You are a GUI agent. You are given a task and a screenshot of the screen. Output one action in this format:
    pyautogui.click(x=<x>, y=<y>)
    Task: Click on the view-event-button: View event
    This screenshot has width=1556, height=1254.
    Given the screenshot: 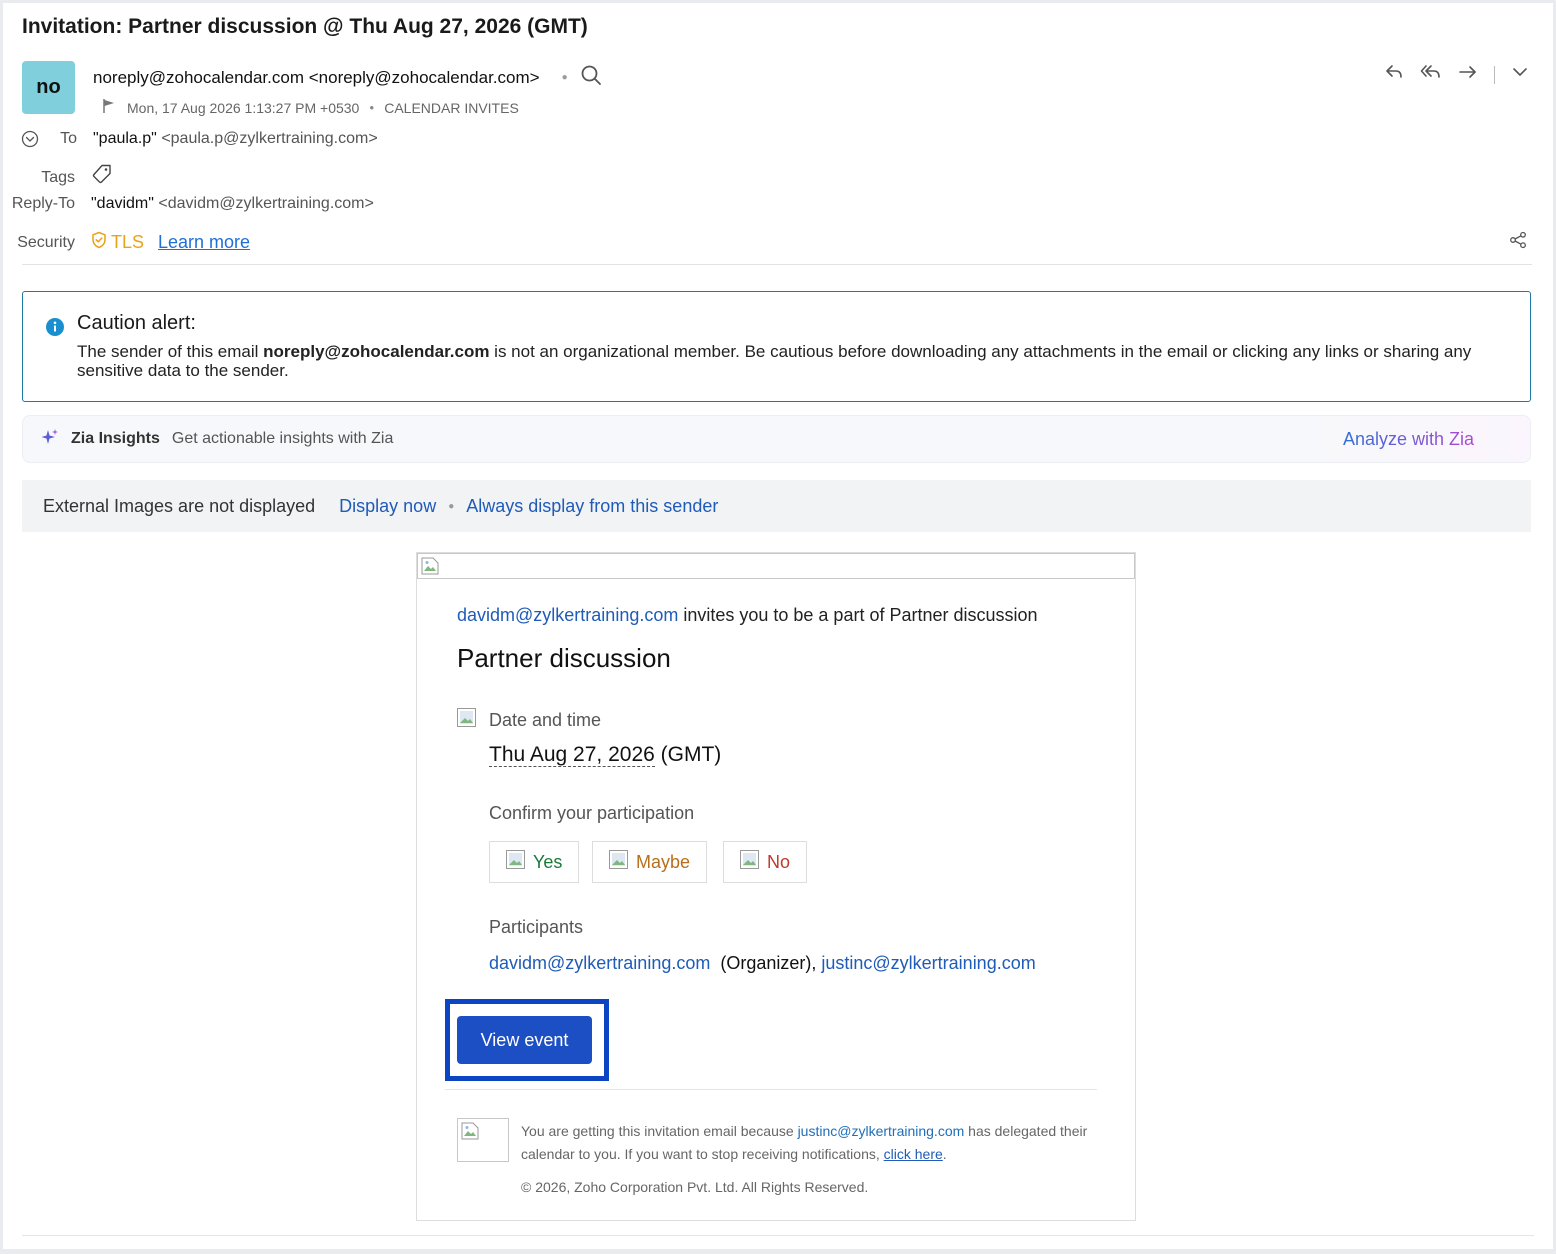 What is the action you would take?
    pyautogui.click(x=524, y=1040)
    